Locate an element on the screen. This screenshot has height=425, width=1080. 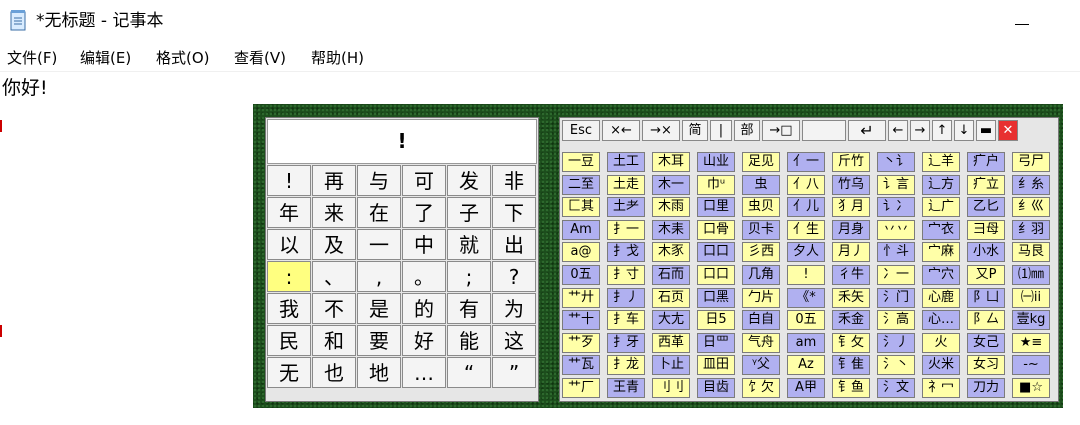
component-key: 艹歹 is located at coordinates (581, 342).